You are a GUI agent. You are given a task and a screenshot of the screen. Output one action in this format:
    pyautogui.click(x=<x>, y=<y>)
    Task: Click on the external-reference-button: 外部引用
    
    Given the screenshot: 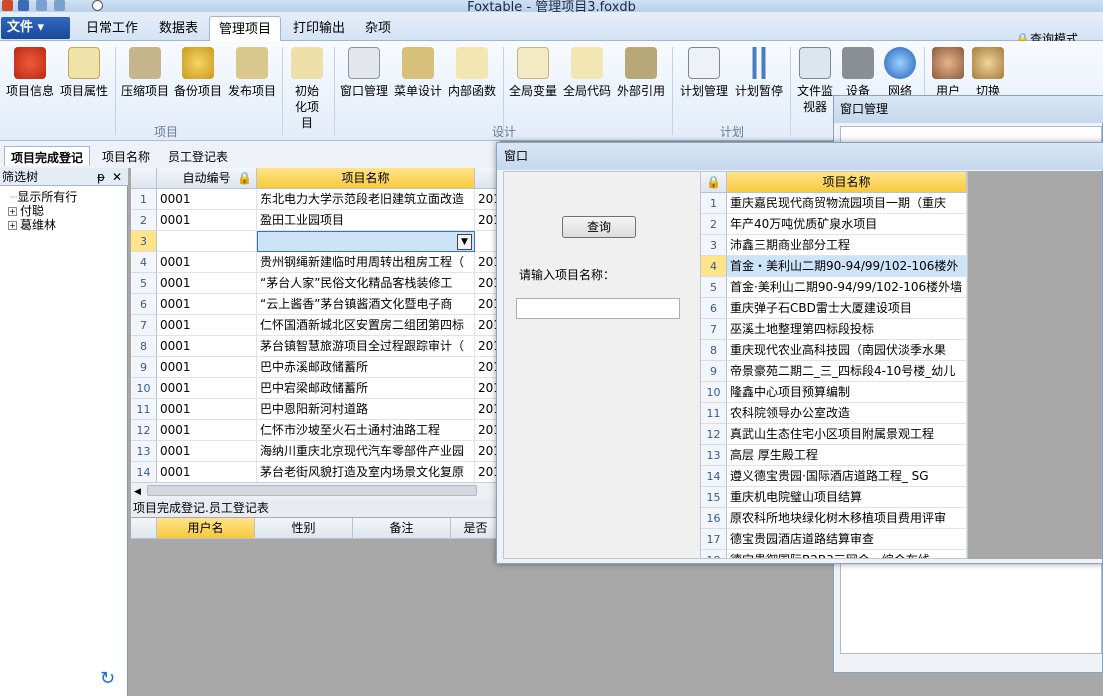 What is the action you would take?
    pyautogui.click(x=641, y=73)
    